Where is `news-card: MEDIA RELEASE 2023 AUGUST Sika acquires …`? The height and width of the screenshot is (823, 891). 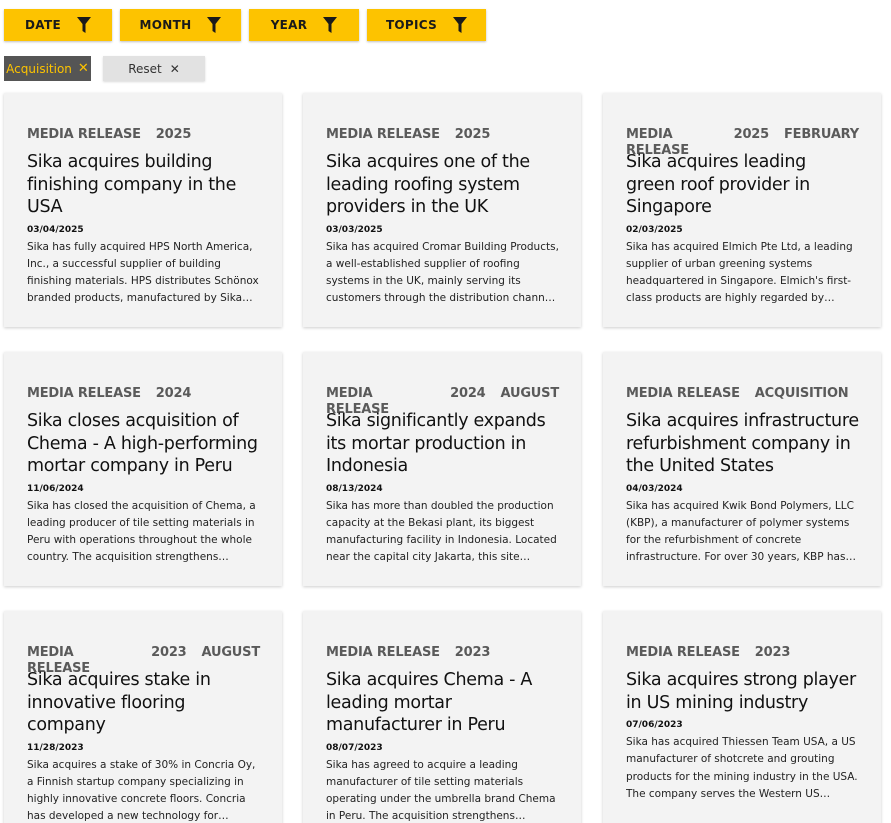
news-card: MEDIA RELEASE 2023 AUGUST Sika acquires … is located at coordinates (143, 717).